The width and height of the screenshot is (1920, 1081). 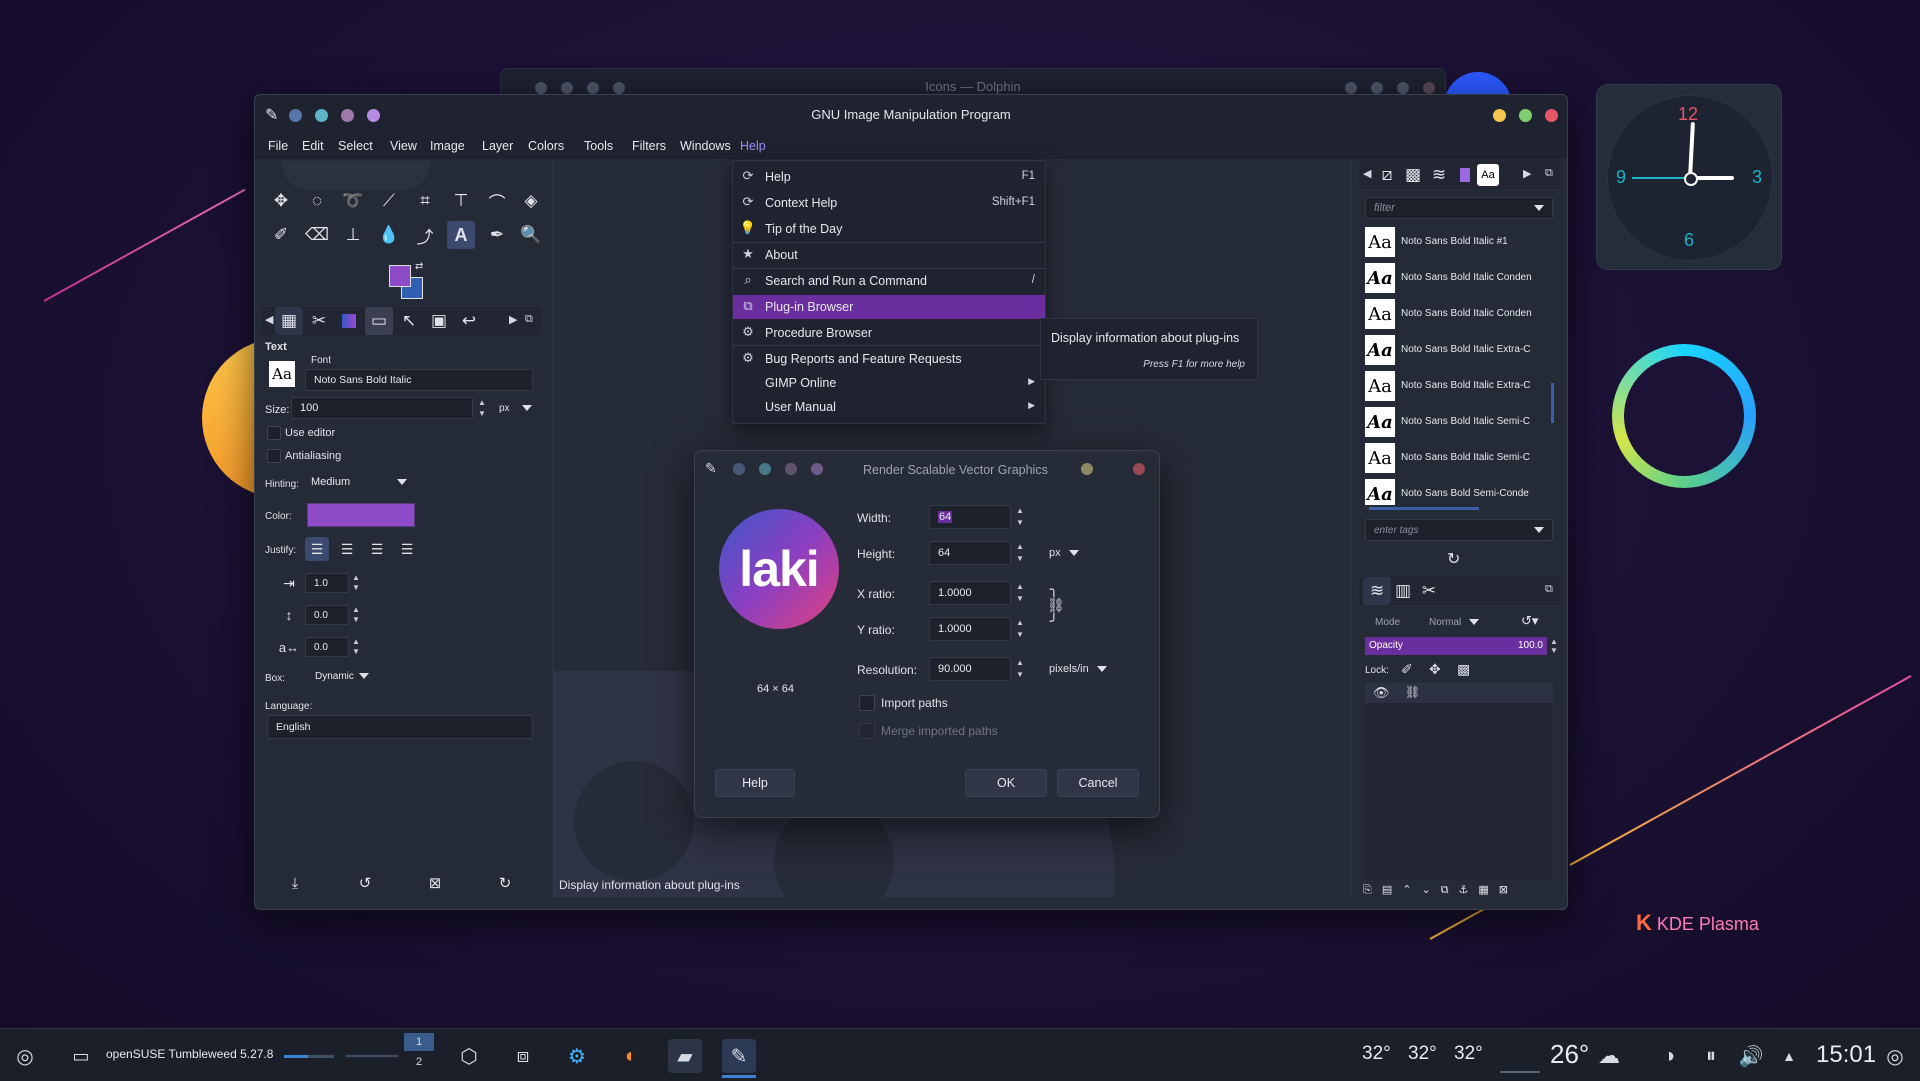 I want to click on xratio-spin-up: ▲, so click(x=1020, y=587).